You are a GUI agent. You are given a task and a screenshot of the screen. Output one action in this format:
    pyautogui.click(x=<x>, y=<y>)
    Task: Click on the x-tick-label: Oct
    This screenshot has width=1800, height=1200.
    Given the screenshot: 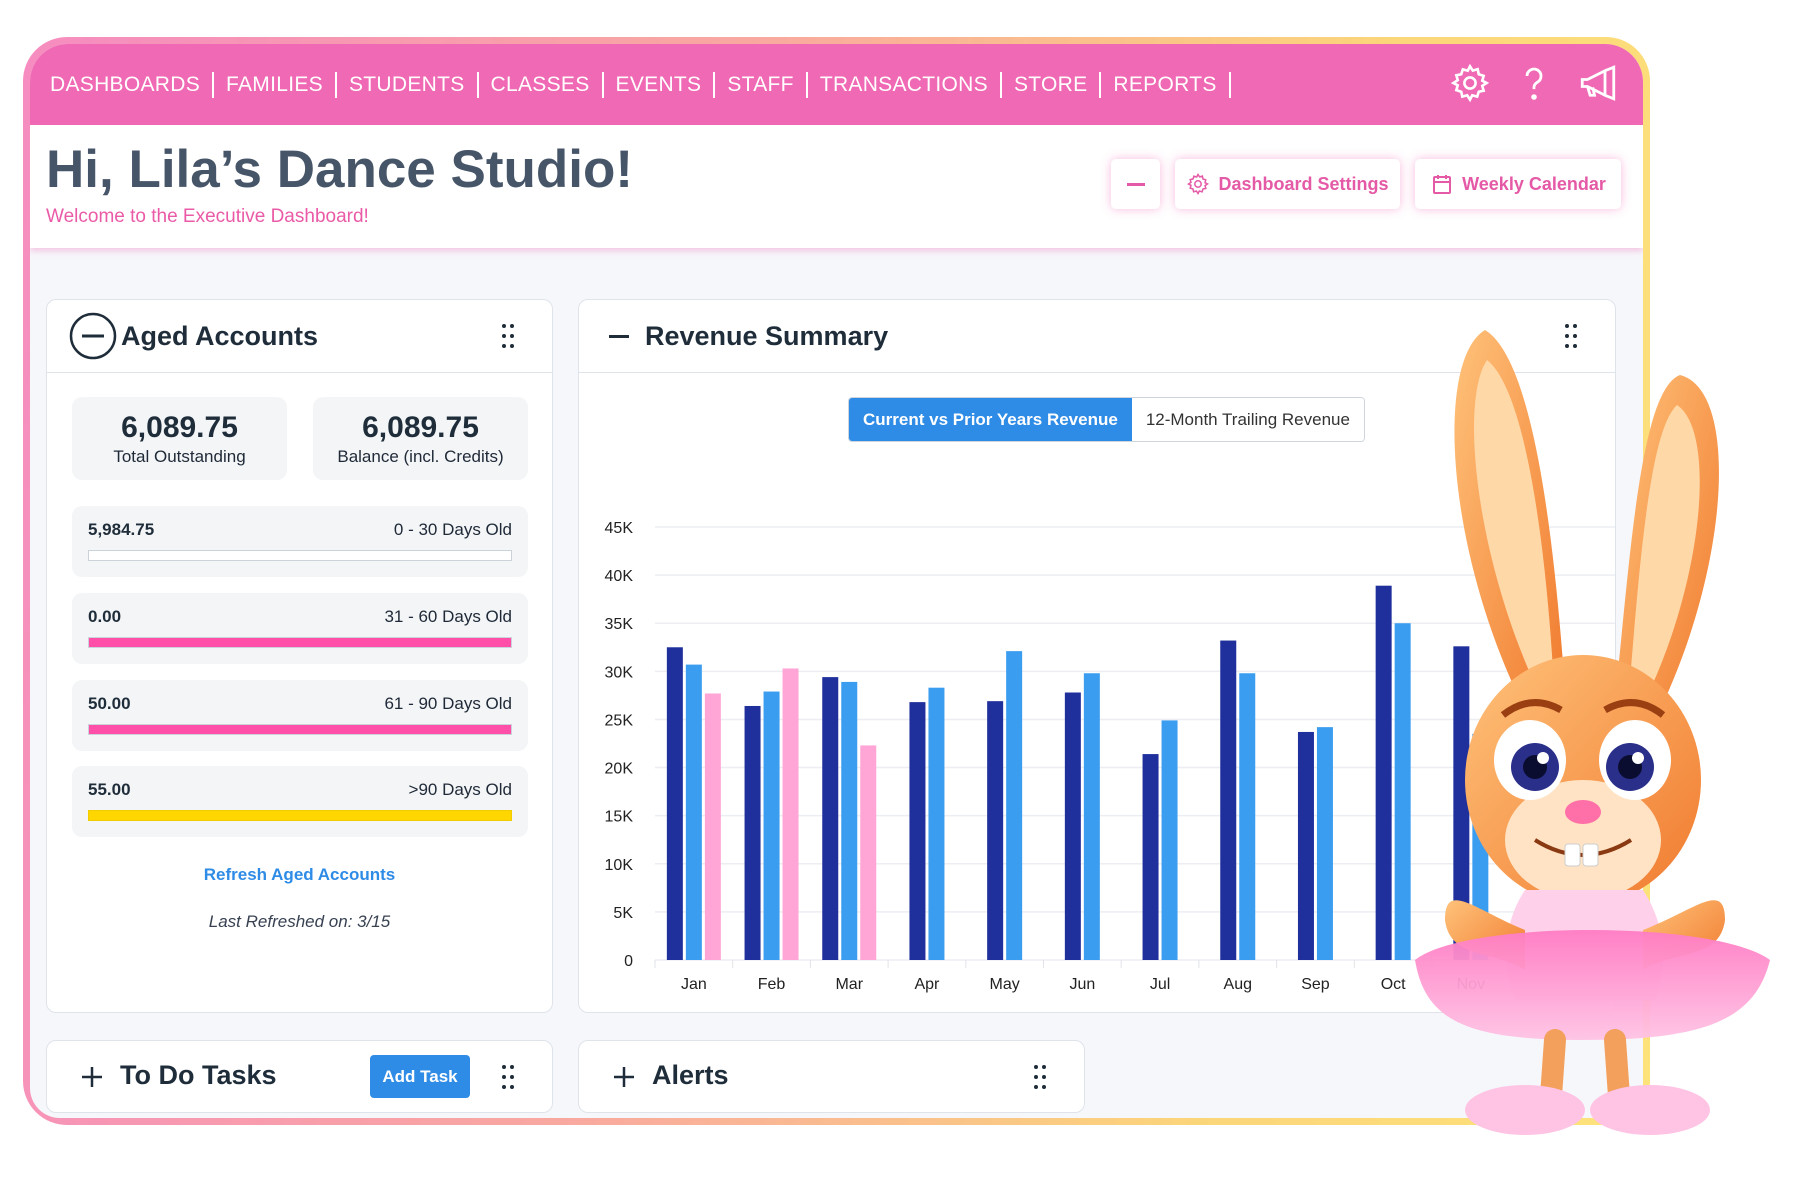 What is the action you would take?
    pyautogui.click(x=1393, y=984)
    